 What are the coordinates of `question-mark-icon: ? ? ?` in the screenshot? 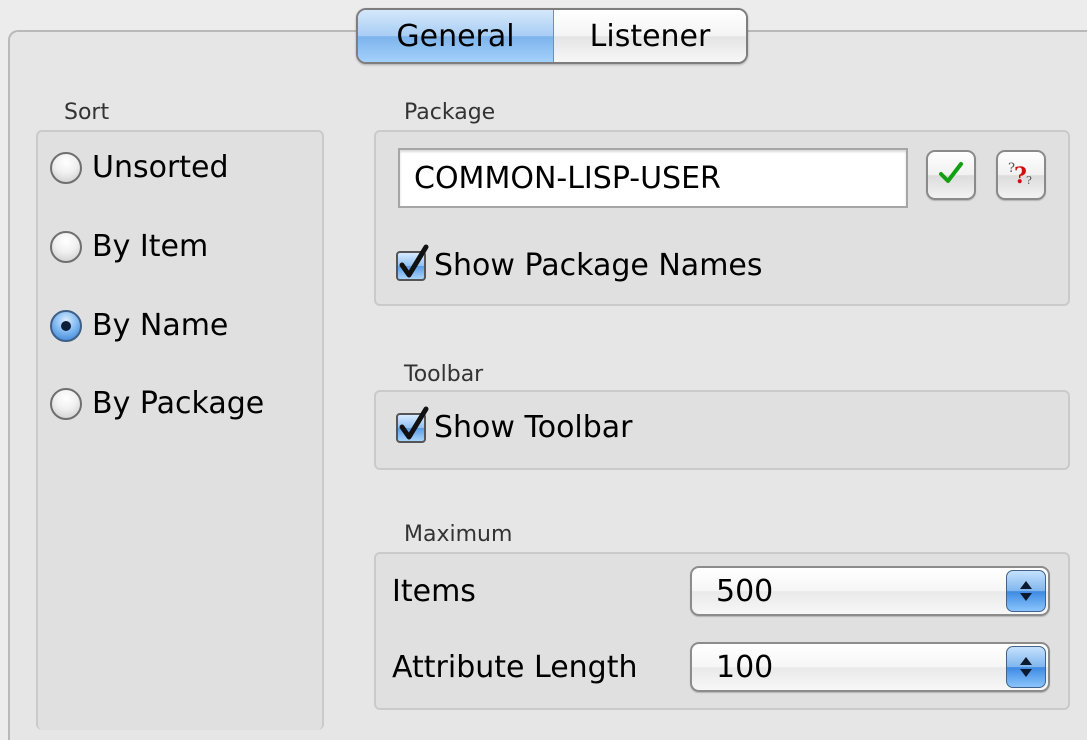 It's located at (1021, 175).